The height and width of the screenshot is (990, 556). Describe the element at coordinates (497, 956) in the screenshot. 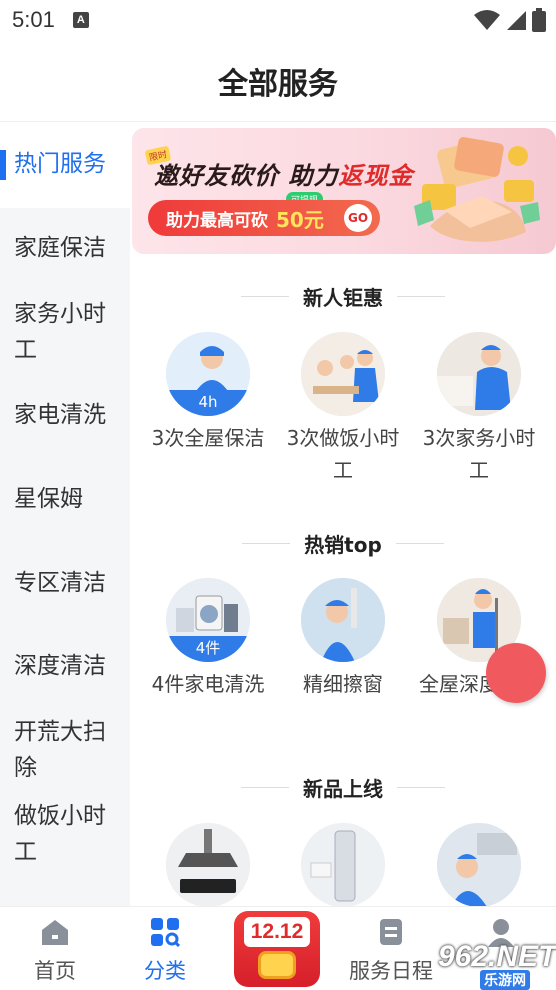

I see `watermark-text: 962.NET` at that location.